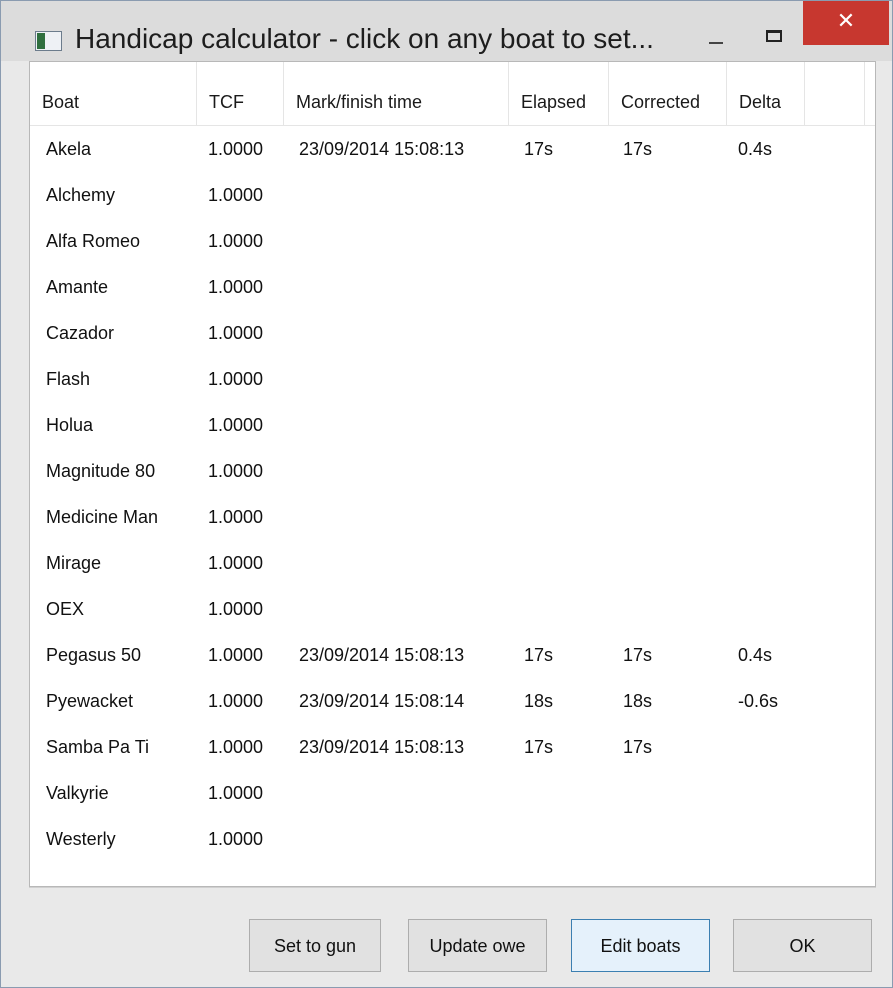  Describe the element at coordinates (802, 945) in the screenshot. I see `ok-button: OK` at that location.